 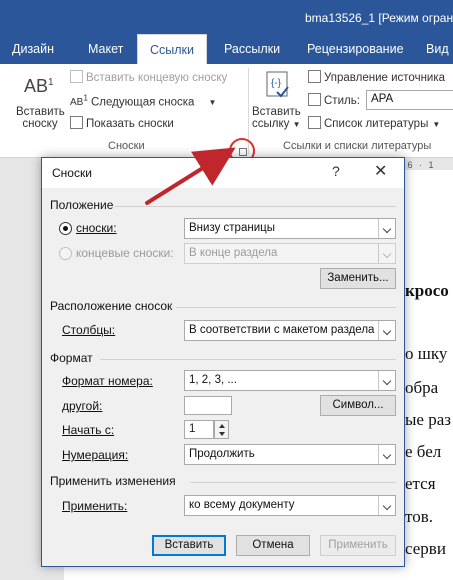 I want to click on doc-line: обра, so click(x=422, y=387).